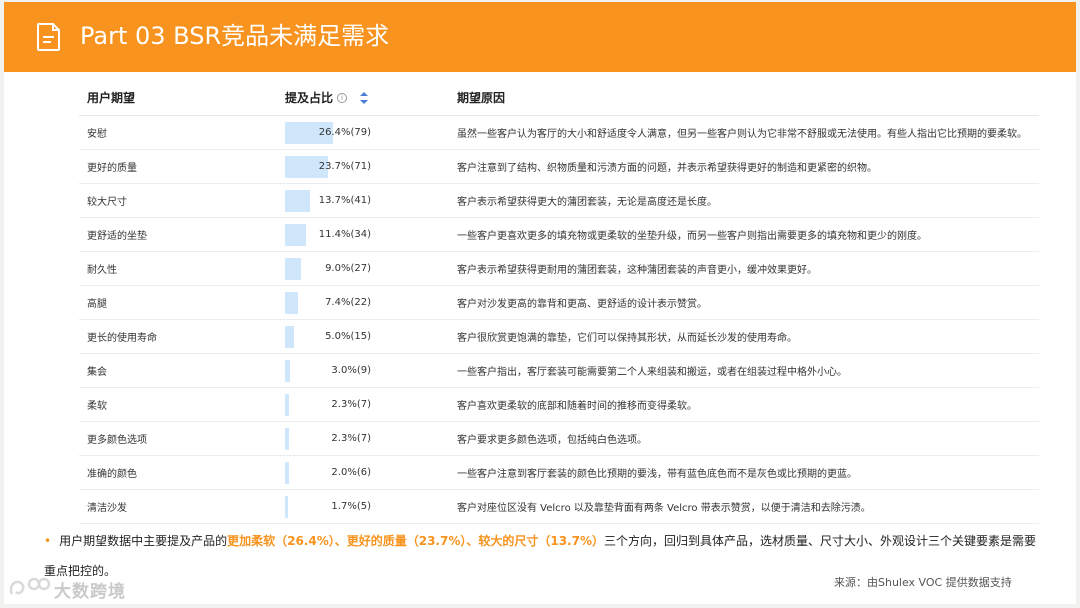 This screenshot has height=608, width=1080. What do you see at coordinates (540, 37) in the screenshot?
I see `header-bar: Part 03 BSR竞品未满足需求` at bounding box center [540, 37].